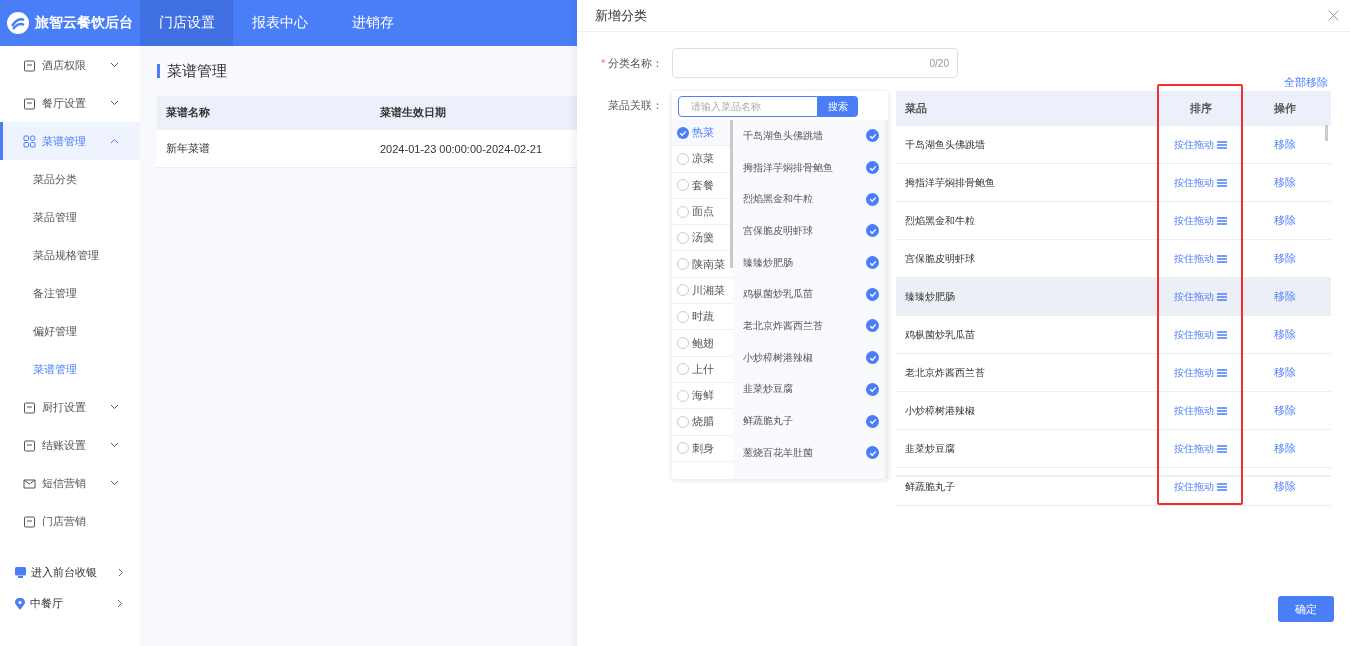 Image resolution: width=1350 pixels, height=646 pixels. What do you see at coordinates (1333, 15) in the screenshot?
I see `close-icon` at bounding box center [1333, 15].